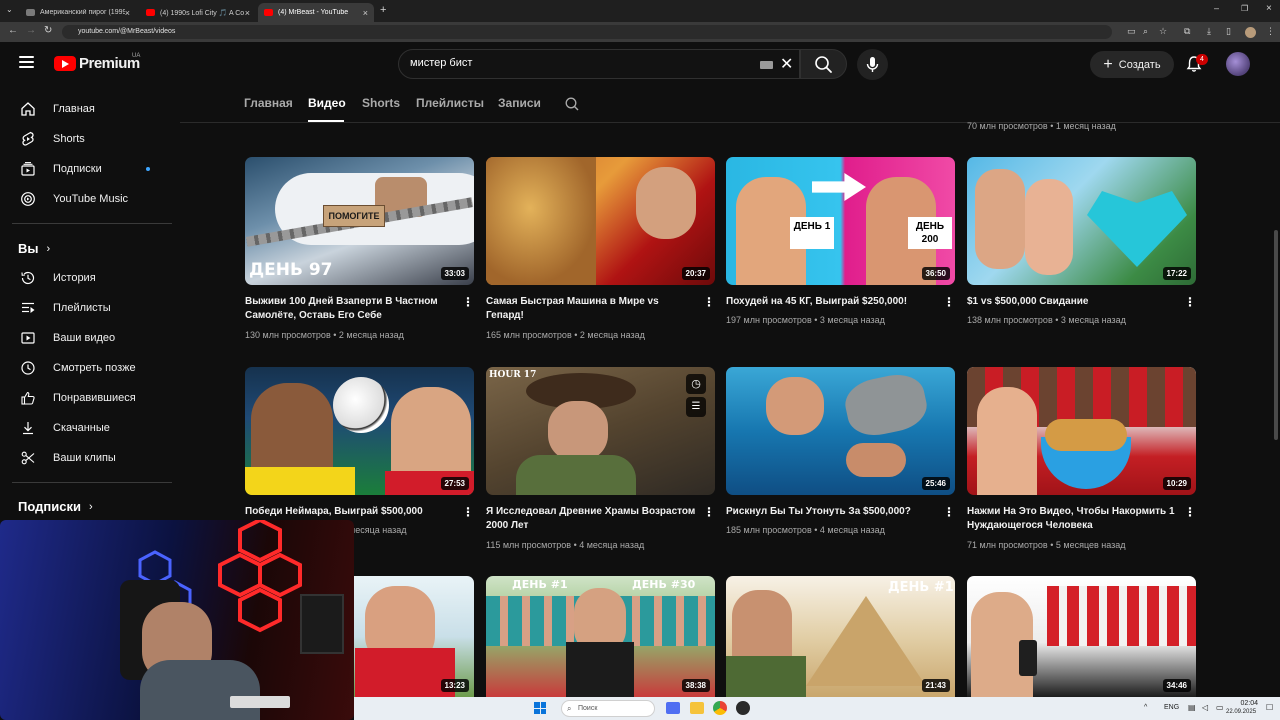 The width and height of the screenshot is (1280, 720). What do you see at coordinates (90, 338) in the screenshot?
I see `sidebar-item-your-videos: Ваши видео` at bounding box center [90, 338].